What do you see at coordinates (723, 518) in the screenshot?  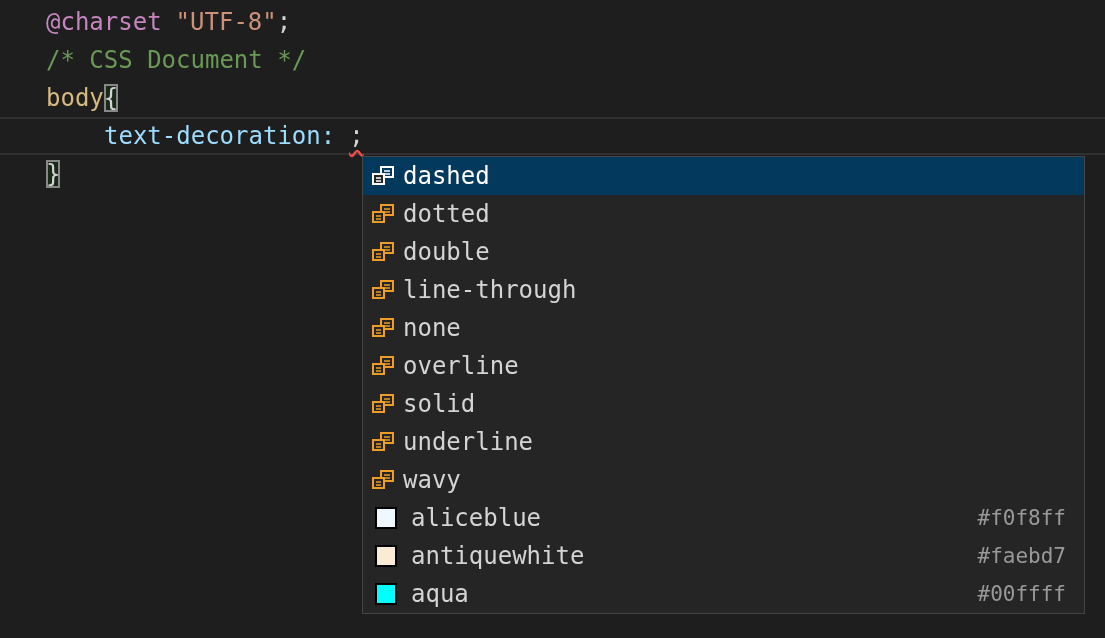 I see `suggestion-item: aliceblue #f0f8ff` at bounding box center [723, 518].